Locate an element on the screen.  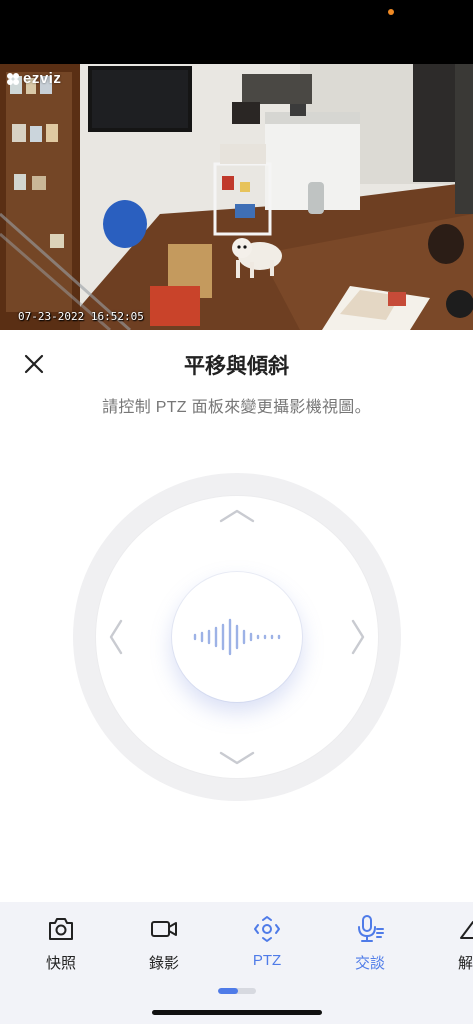
home-indicator is located at coordinates (237, 1012).